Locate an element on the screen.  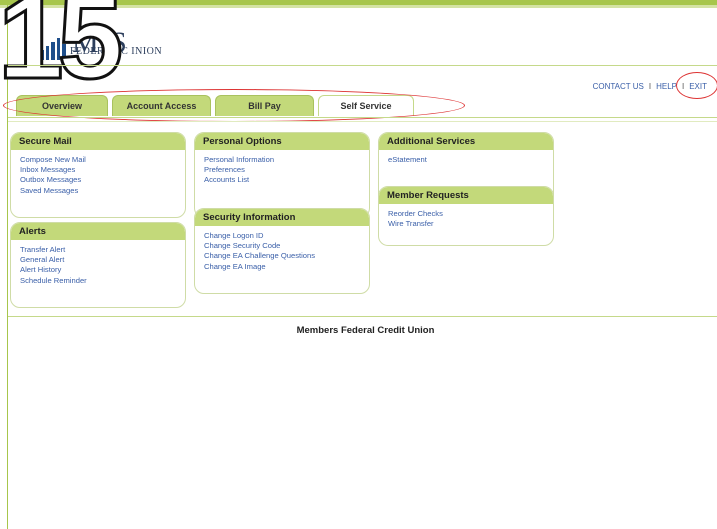
reorder-checks-link: Reorder Checks is located at coordinates (470, 214).